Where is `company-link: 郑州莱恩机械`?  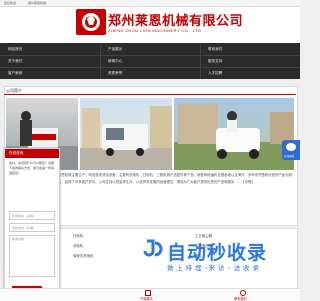
company-link: 郑州莱恩机械 is located at coordinates (37, 3).